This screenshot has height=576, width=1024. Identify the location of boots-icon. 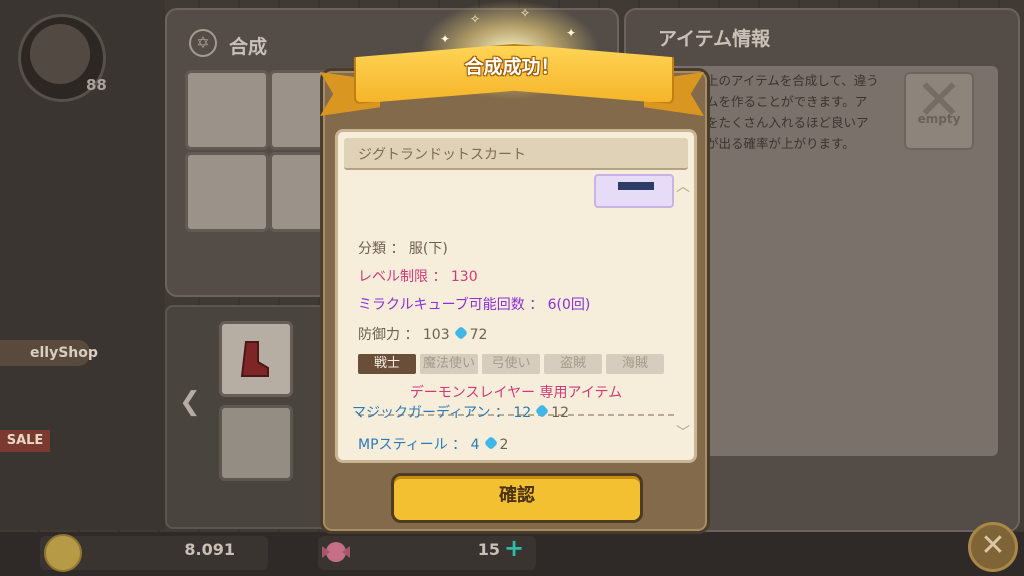
(254, 359).